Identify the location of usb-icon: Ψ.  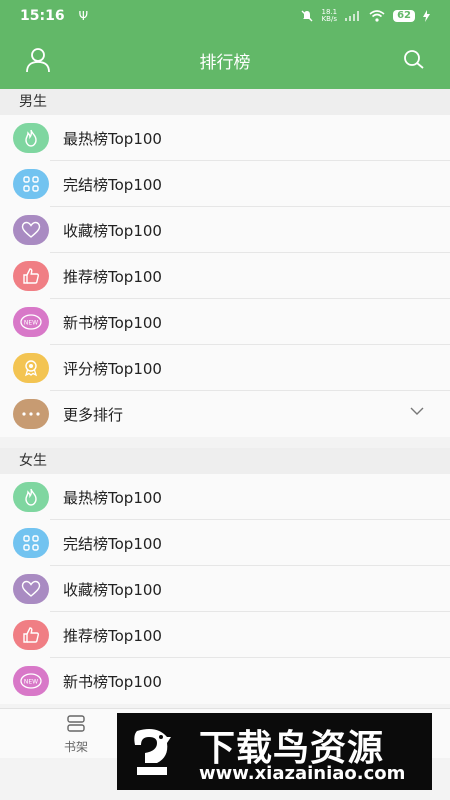
(83, 16).